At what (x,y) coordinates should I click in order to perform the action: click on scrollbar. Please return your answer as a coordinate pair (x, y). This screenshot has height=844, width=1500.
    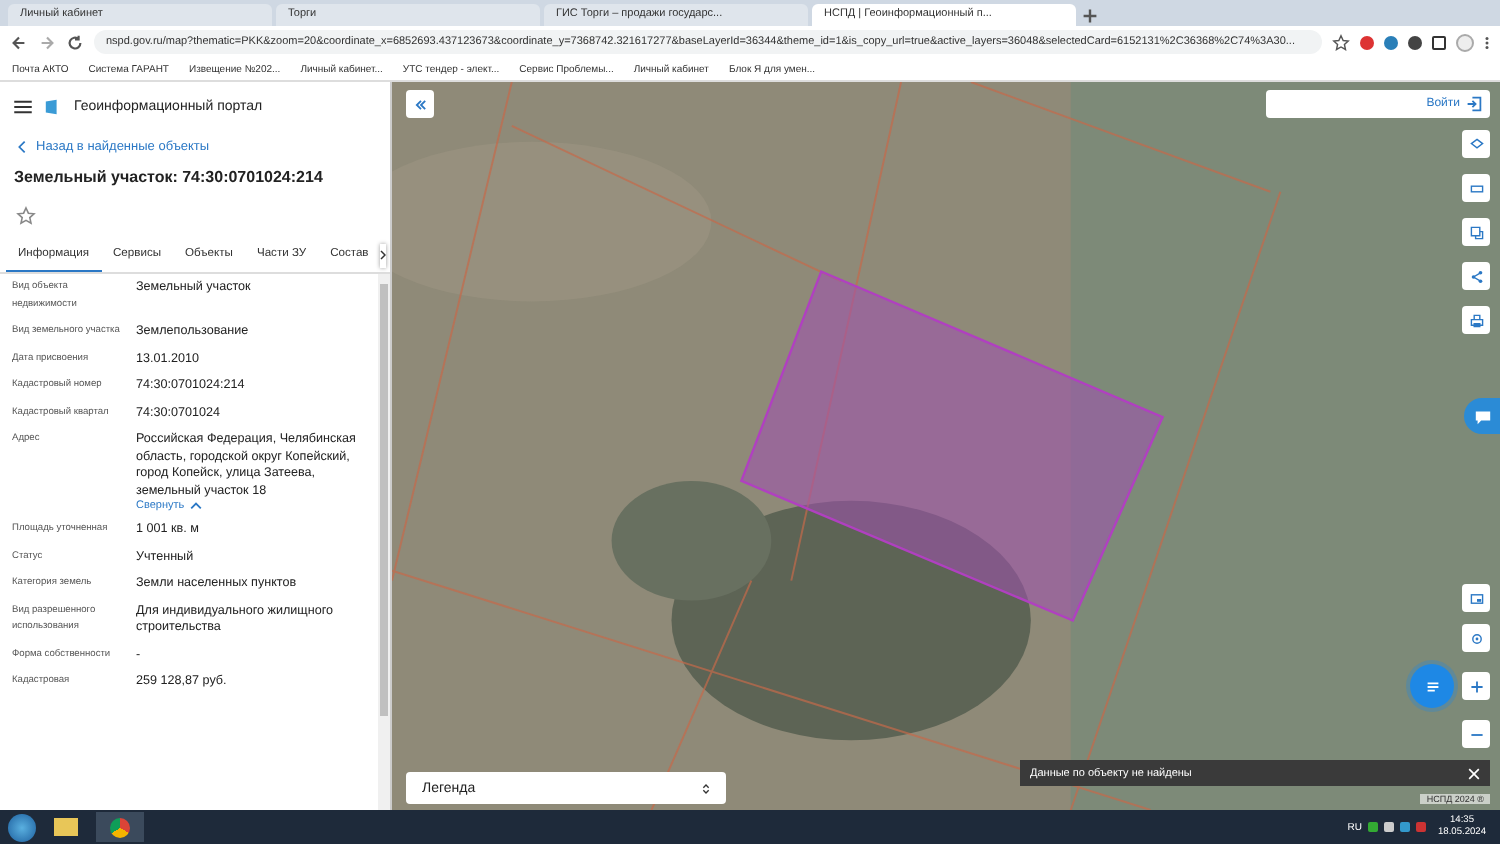
    Looking at the image, I should click on (384, 542).